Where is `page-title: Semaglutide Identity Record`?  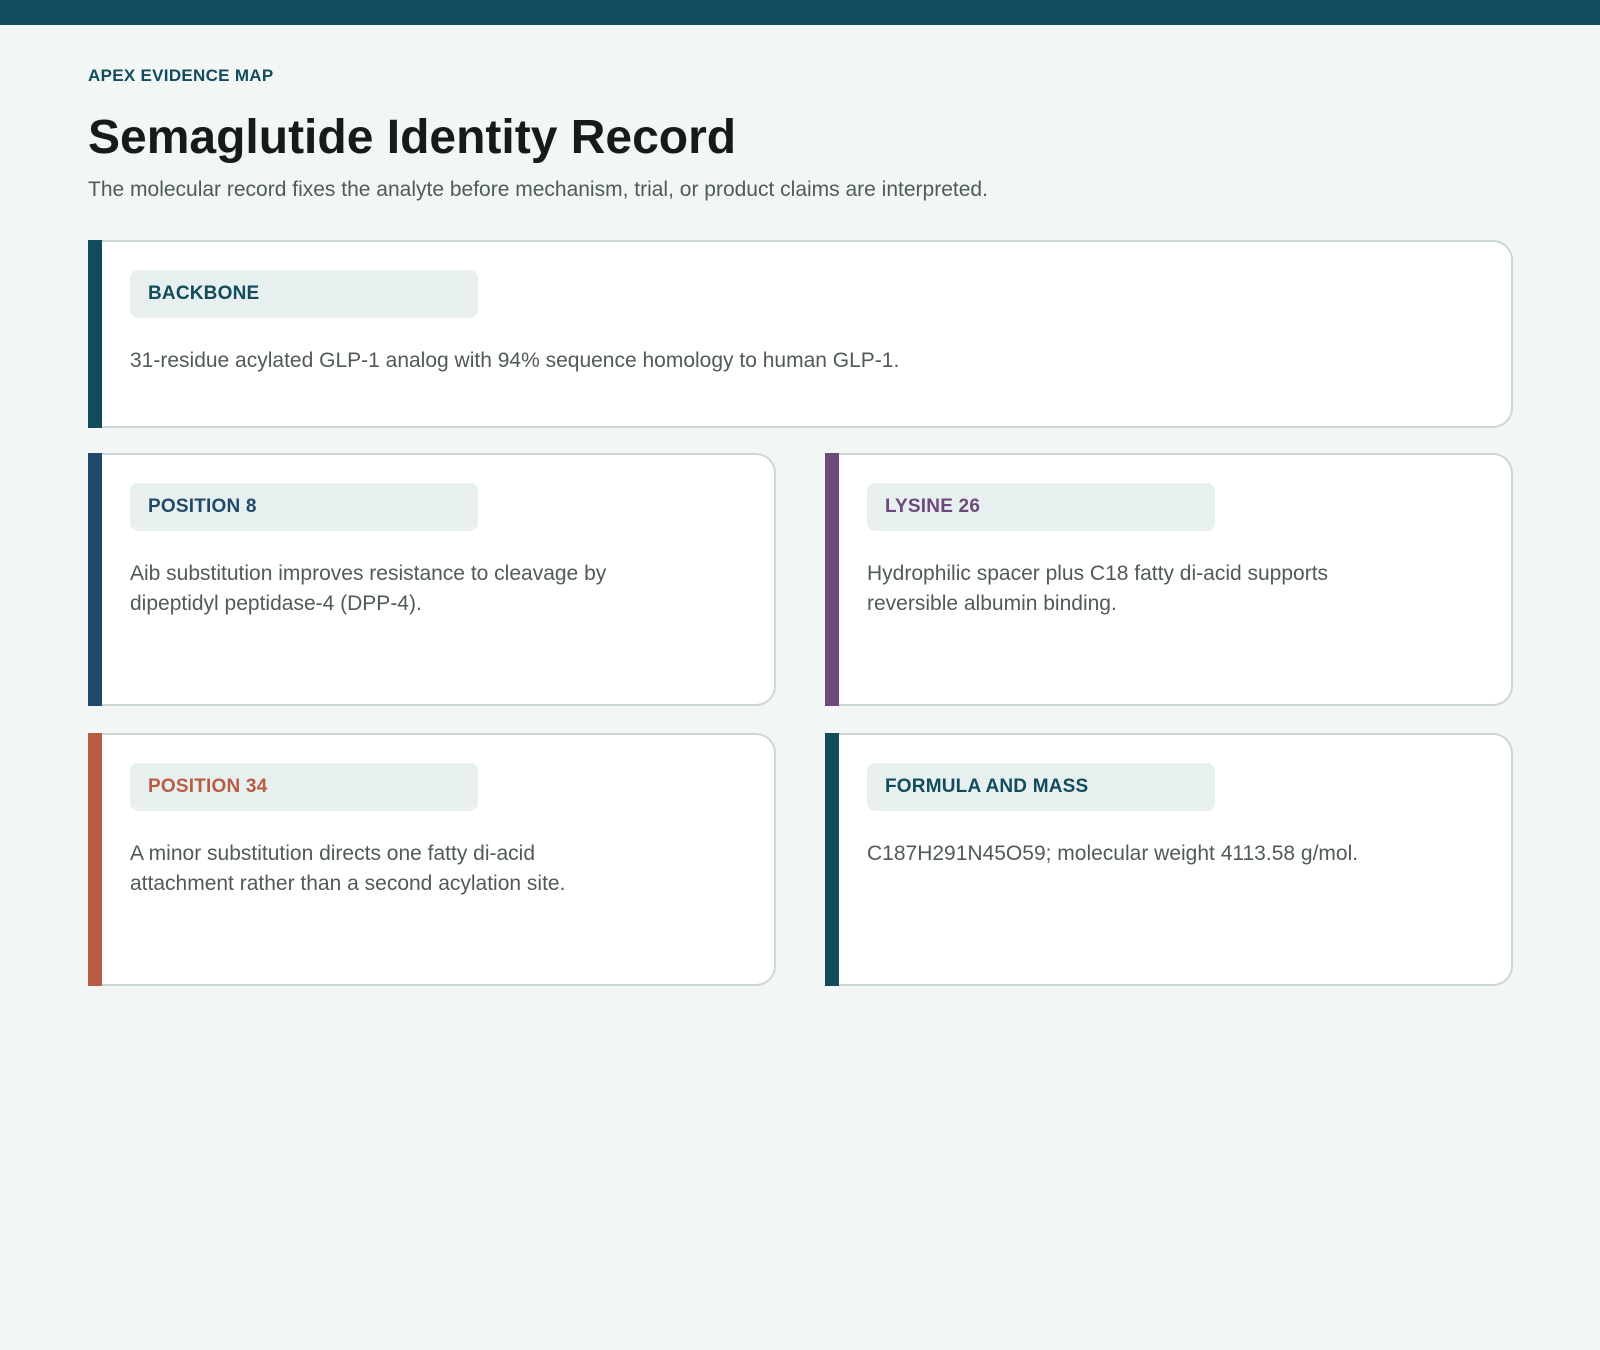 page-title: Semaglutide Identity Record is located at coordinates (412, 137).